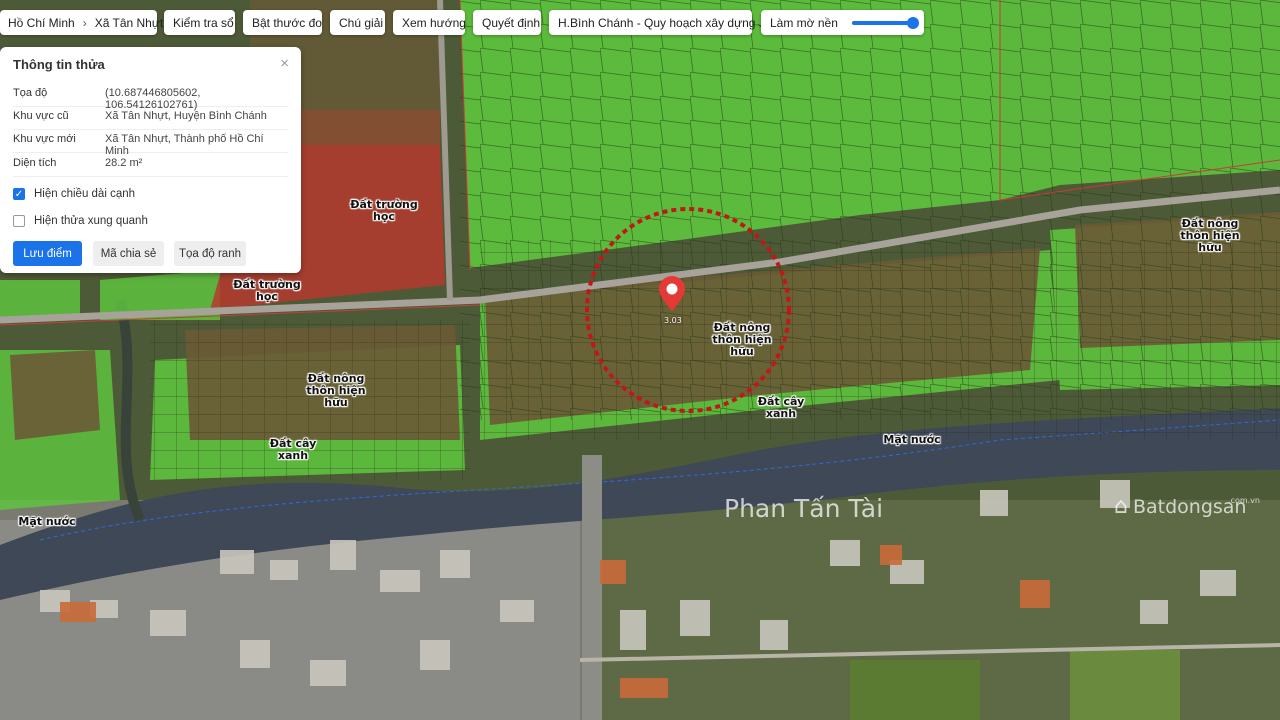 The width and height of the screenshot is (1280, 720). What do you see at coordinates (41, 116) in the screenshot?
I see `info-key: Khu vực cũ` at bounding box center [41, 116].